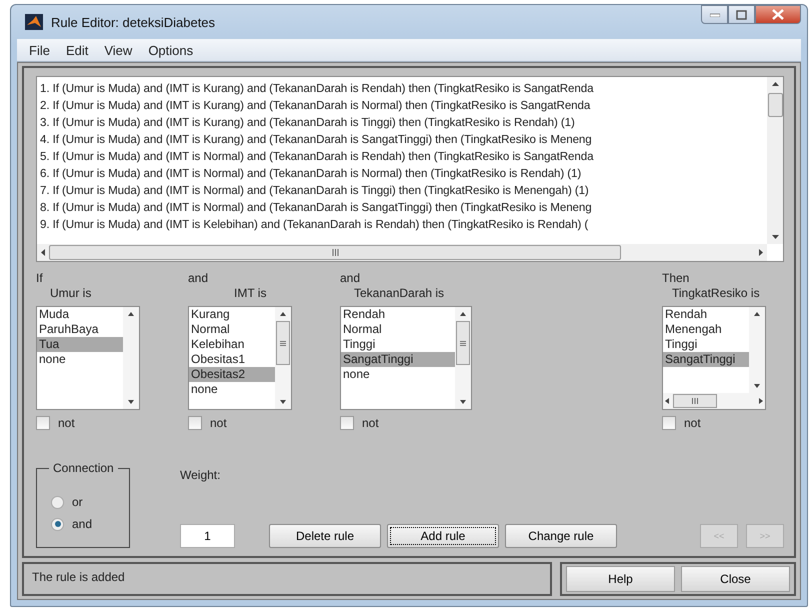 Image resolution: width=812 pixels, height=613 pixels. Describe the element at coordinates (77, 50) in the screenshot. I see `menu-item: Edit` at that location.